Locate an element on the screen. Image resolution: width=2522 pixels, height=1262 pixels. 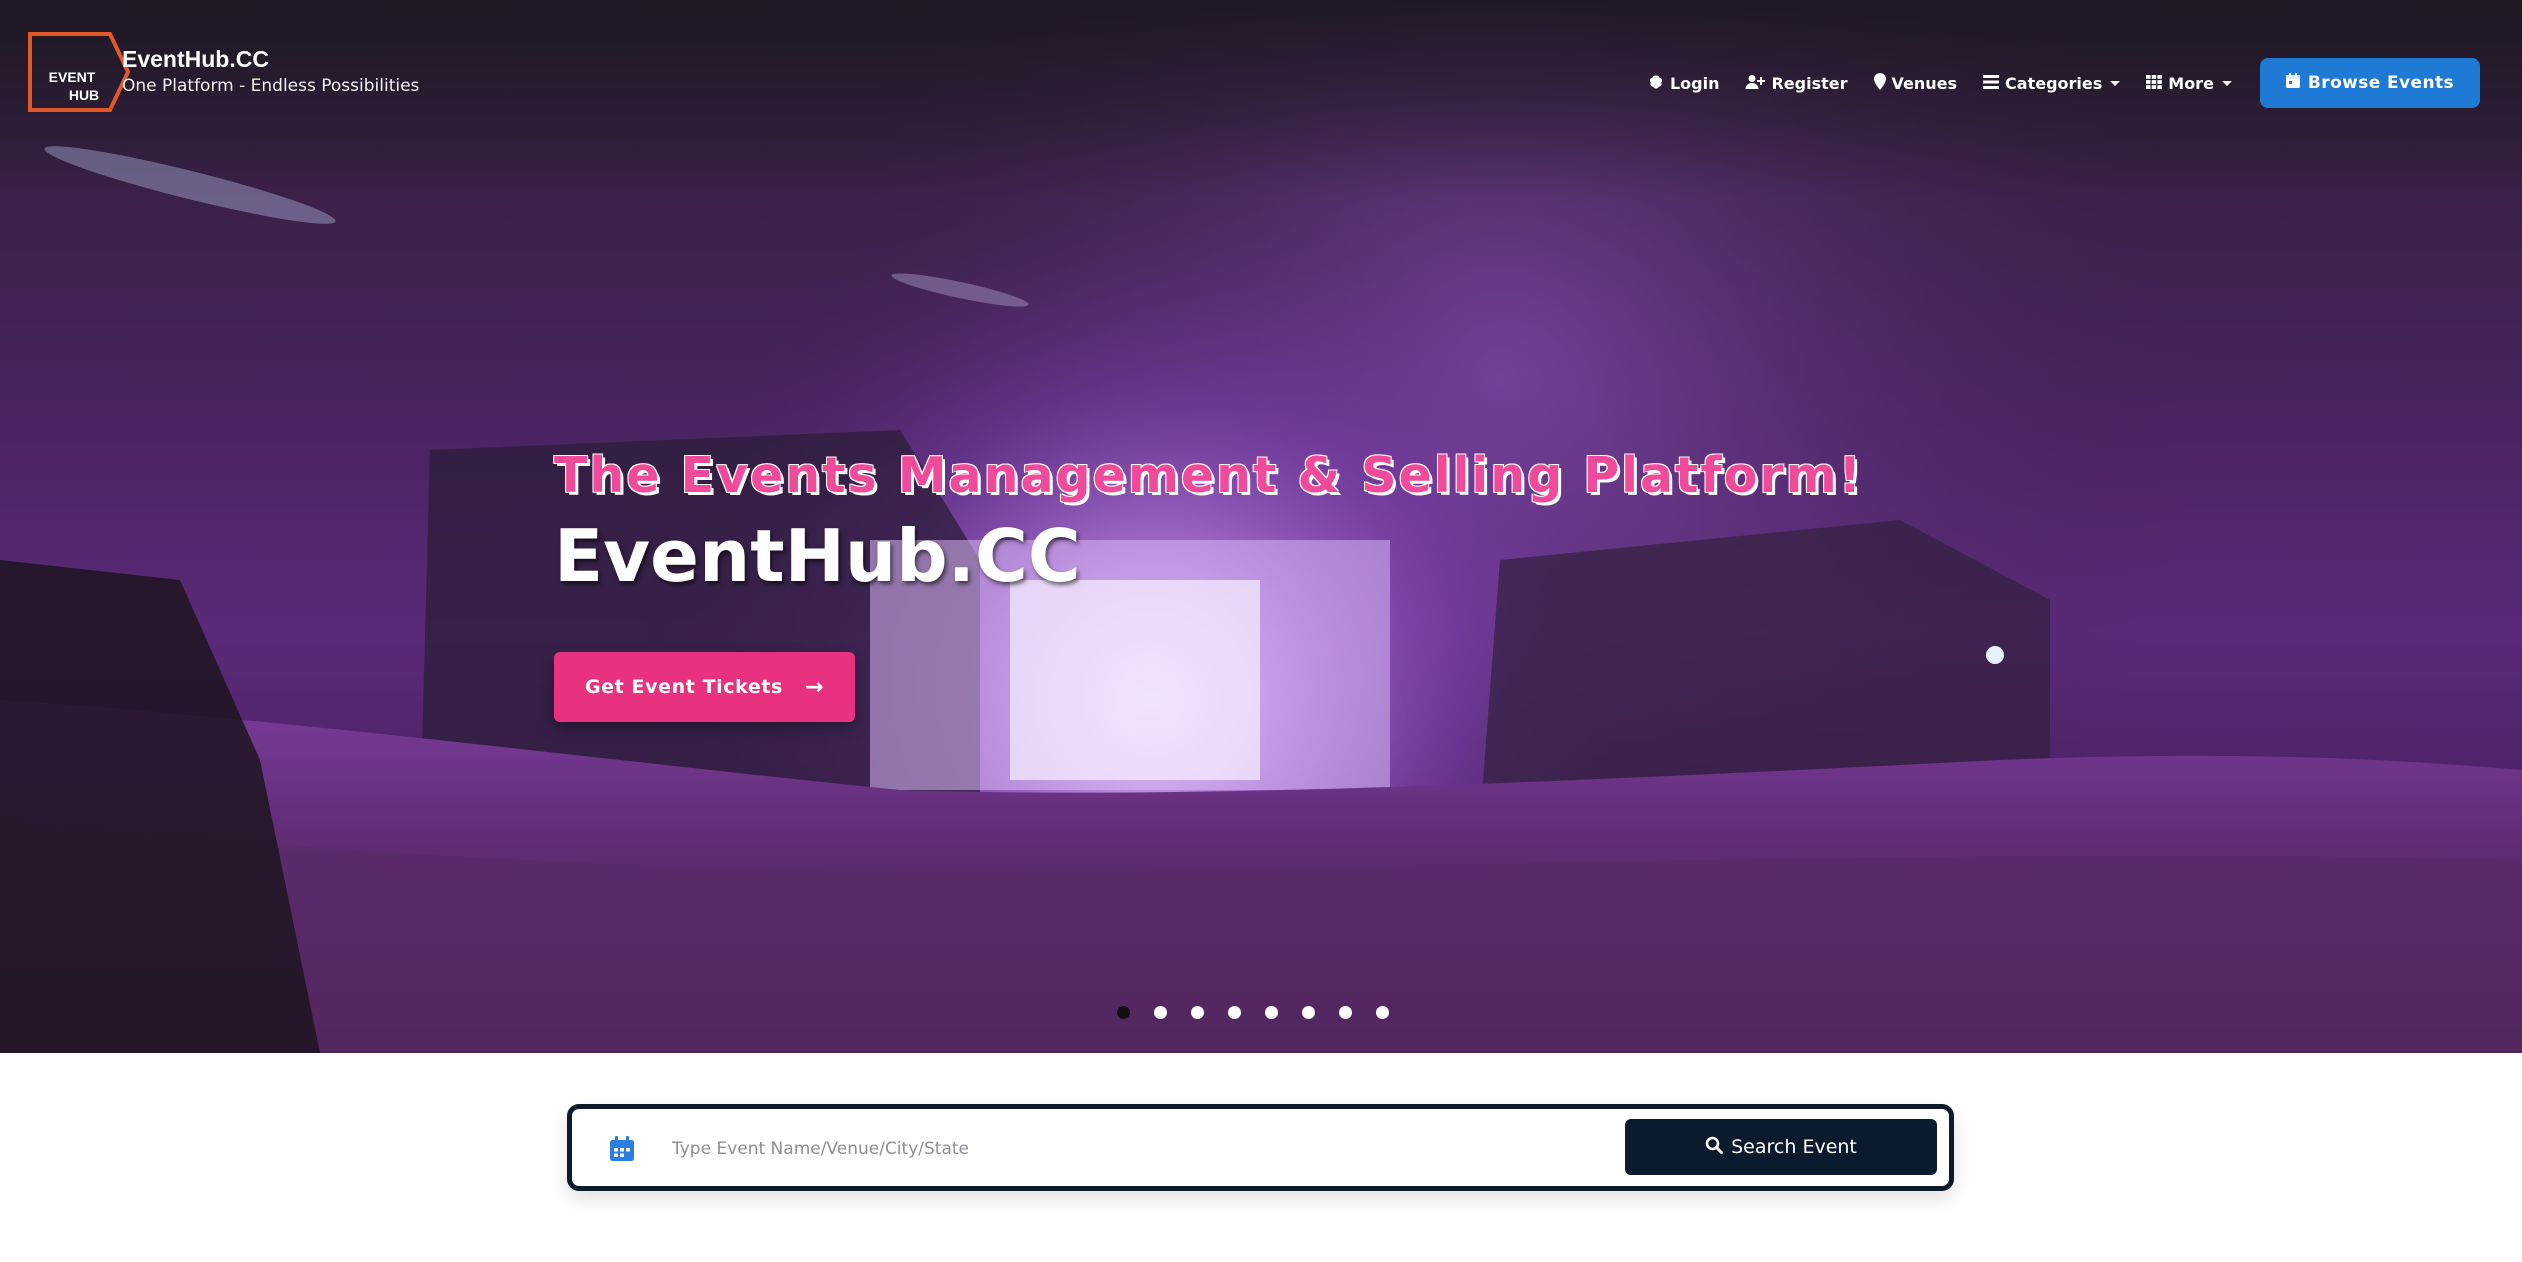
search-event-label: Search Event is located at coordinates (1794, 1147).